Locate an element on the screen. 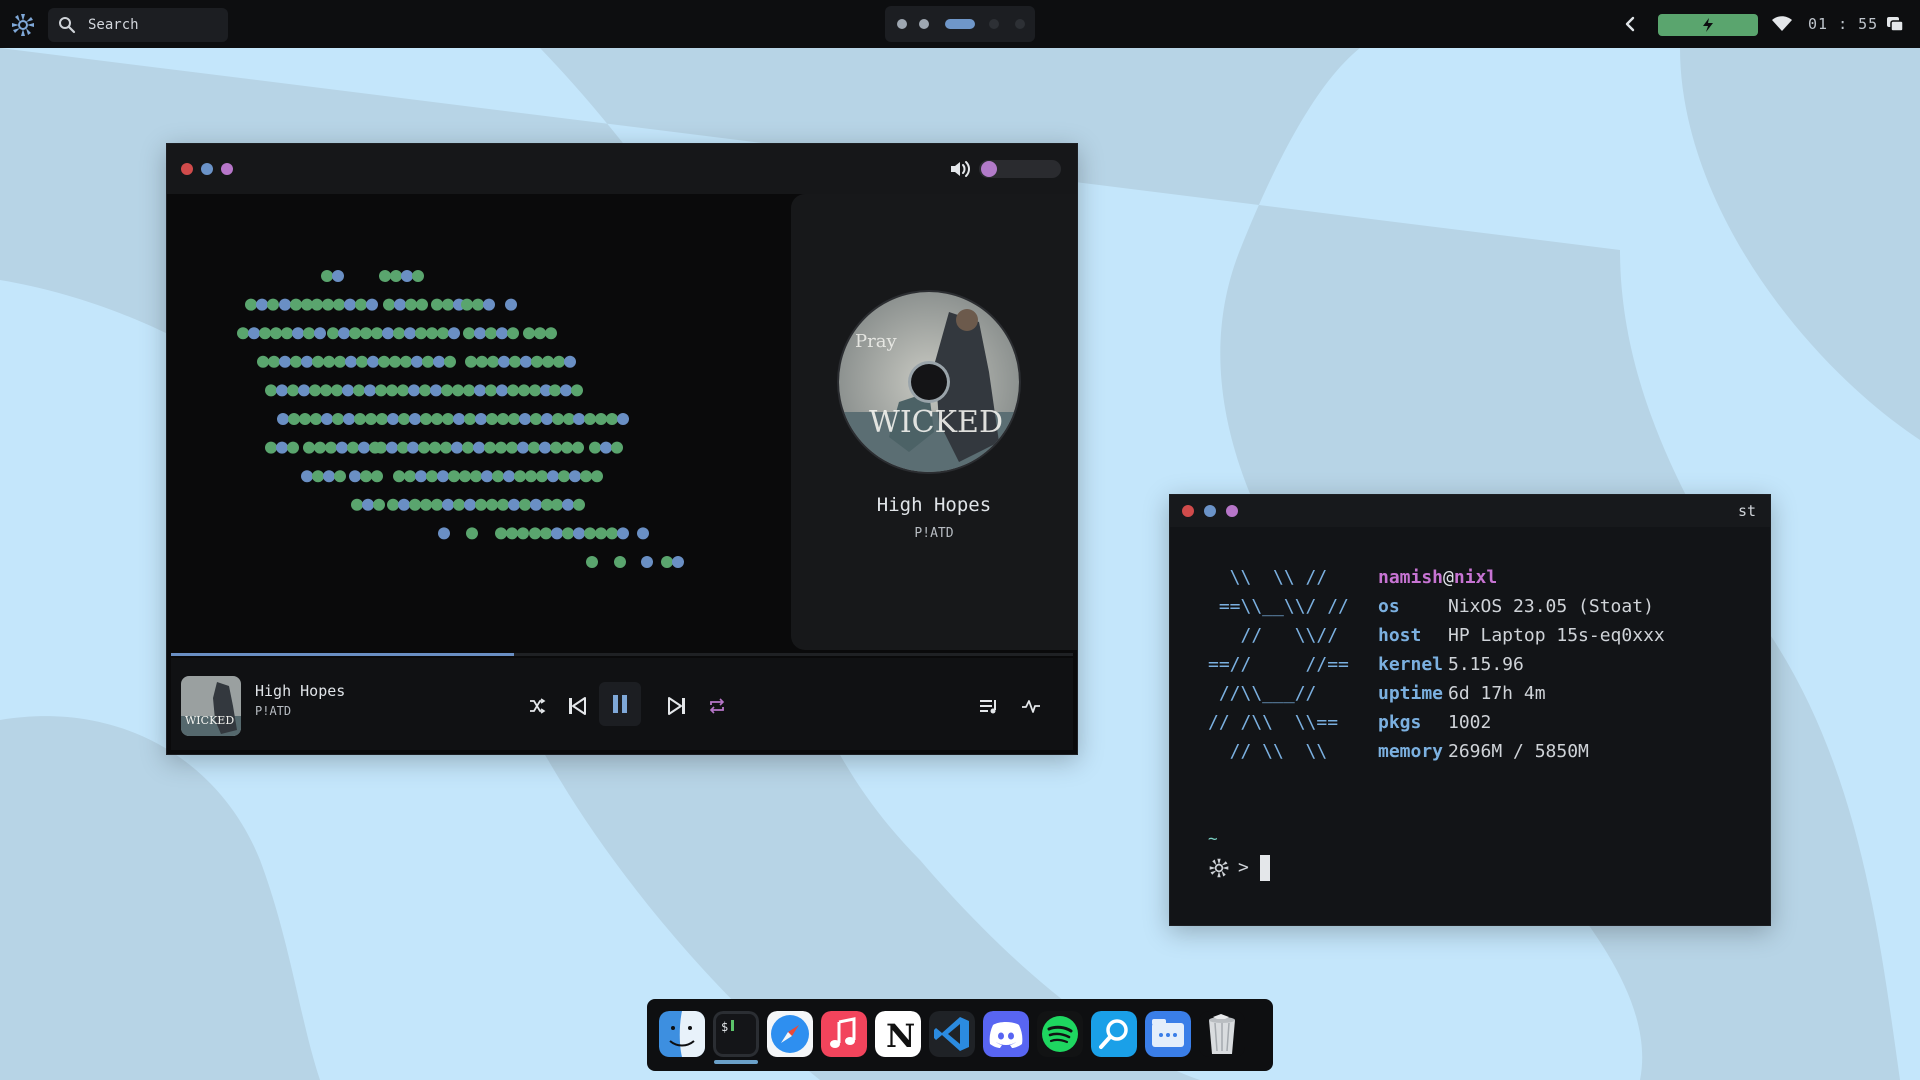 The height and width of the screenshot is (1080, 1920). album-art-disc: Pray WICKED is located at coordinates (929, 382).